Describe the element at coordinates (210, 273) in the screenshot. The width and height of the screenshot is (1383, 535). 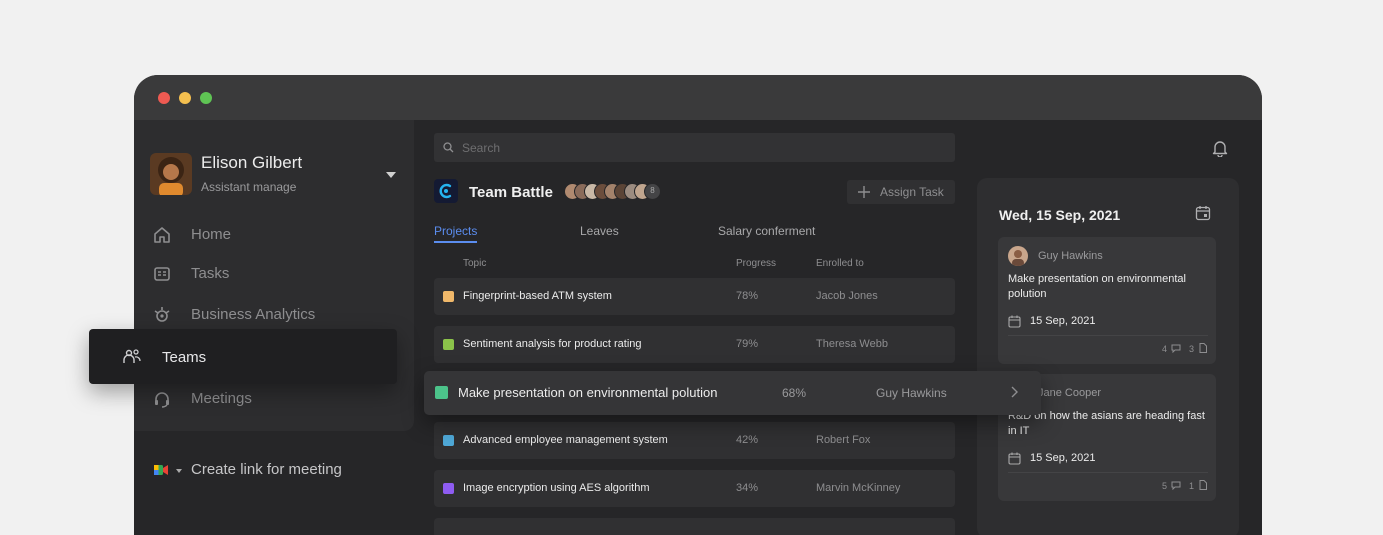
I see `sidebar-item-label: Tasks` at that location.